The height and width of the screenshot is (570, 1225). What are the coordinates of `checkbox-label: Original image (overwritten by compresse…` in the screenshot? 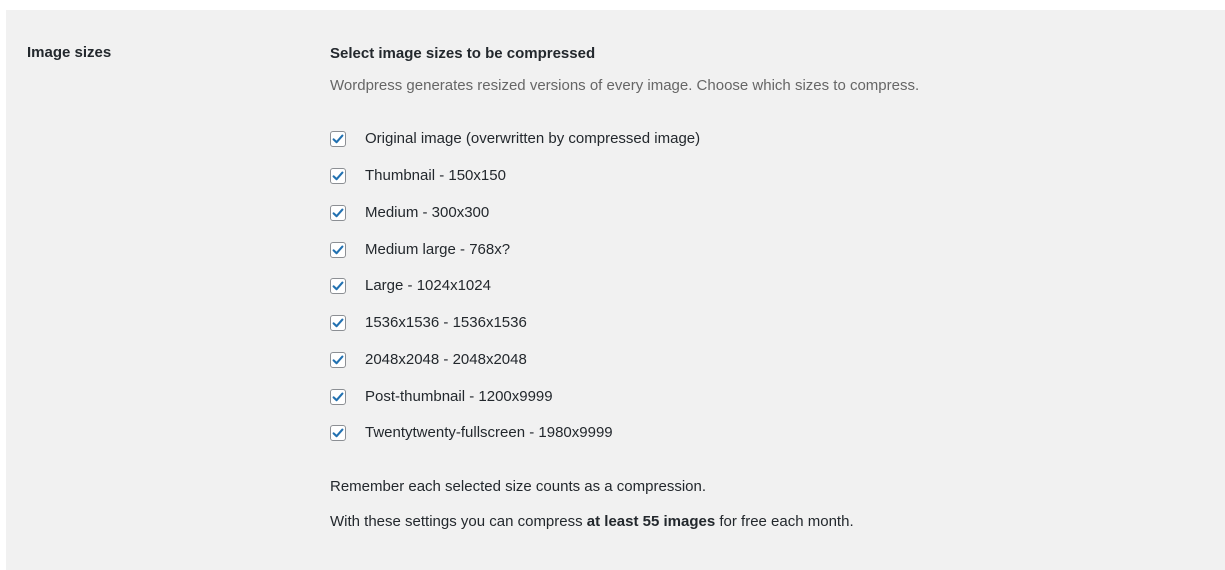 It's located at (533, 139).